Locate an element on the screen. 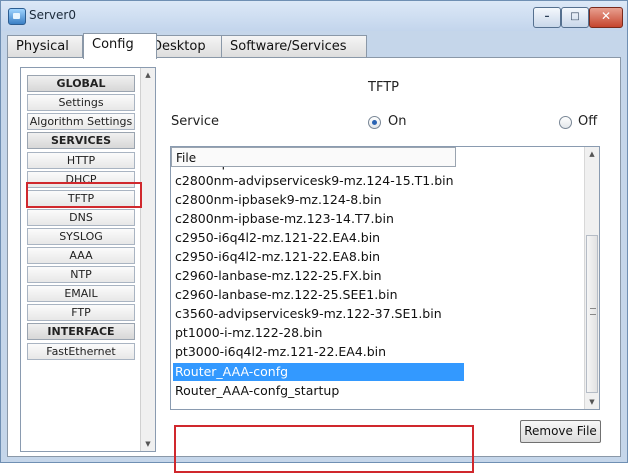 This screenshot has height=473, width=628. file-item: c3560-advipservicesk9-mz.122-37.SE1.bin is located at coordinates (318, 314).